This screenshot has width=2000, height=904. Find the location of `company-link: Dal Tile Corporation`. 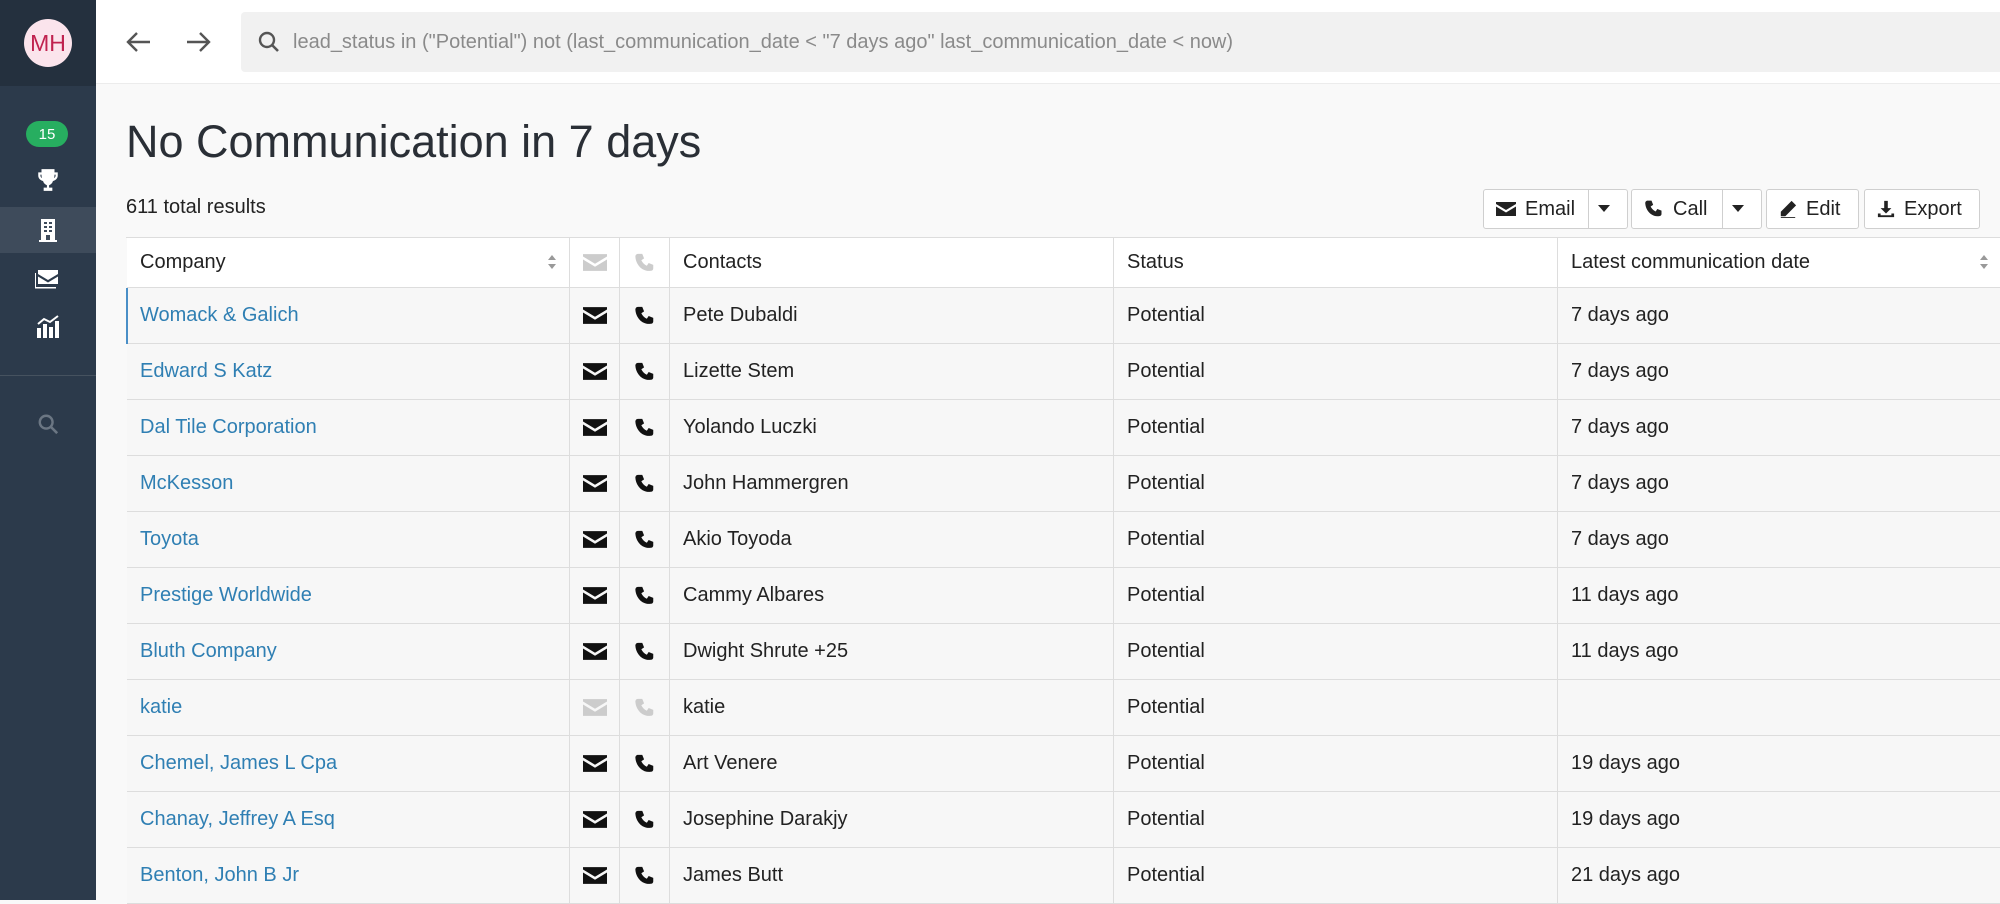

company-link: Dal Tile Corporation is located at coordinates (228, 427).